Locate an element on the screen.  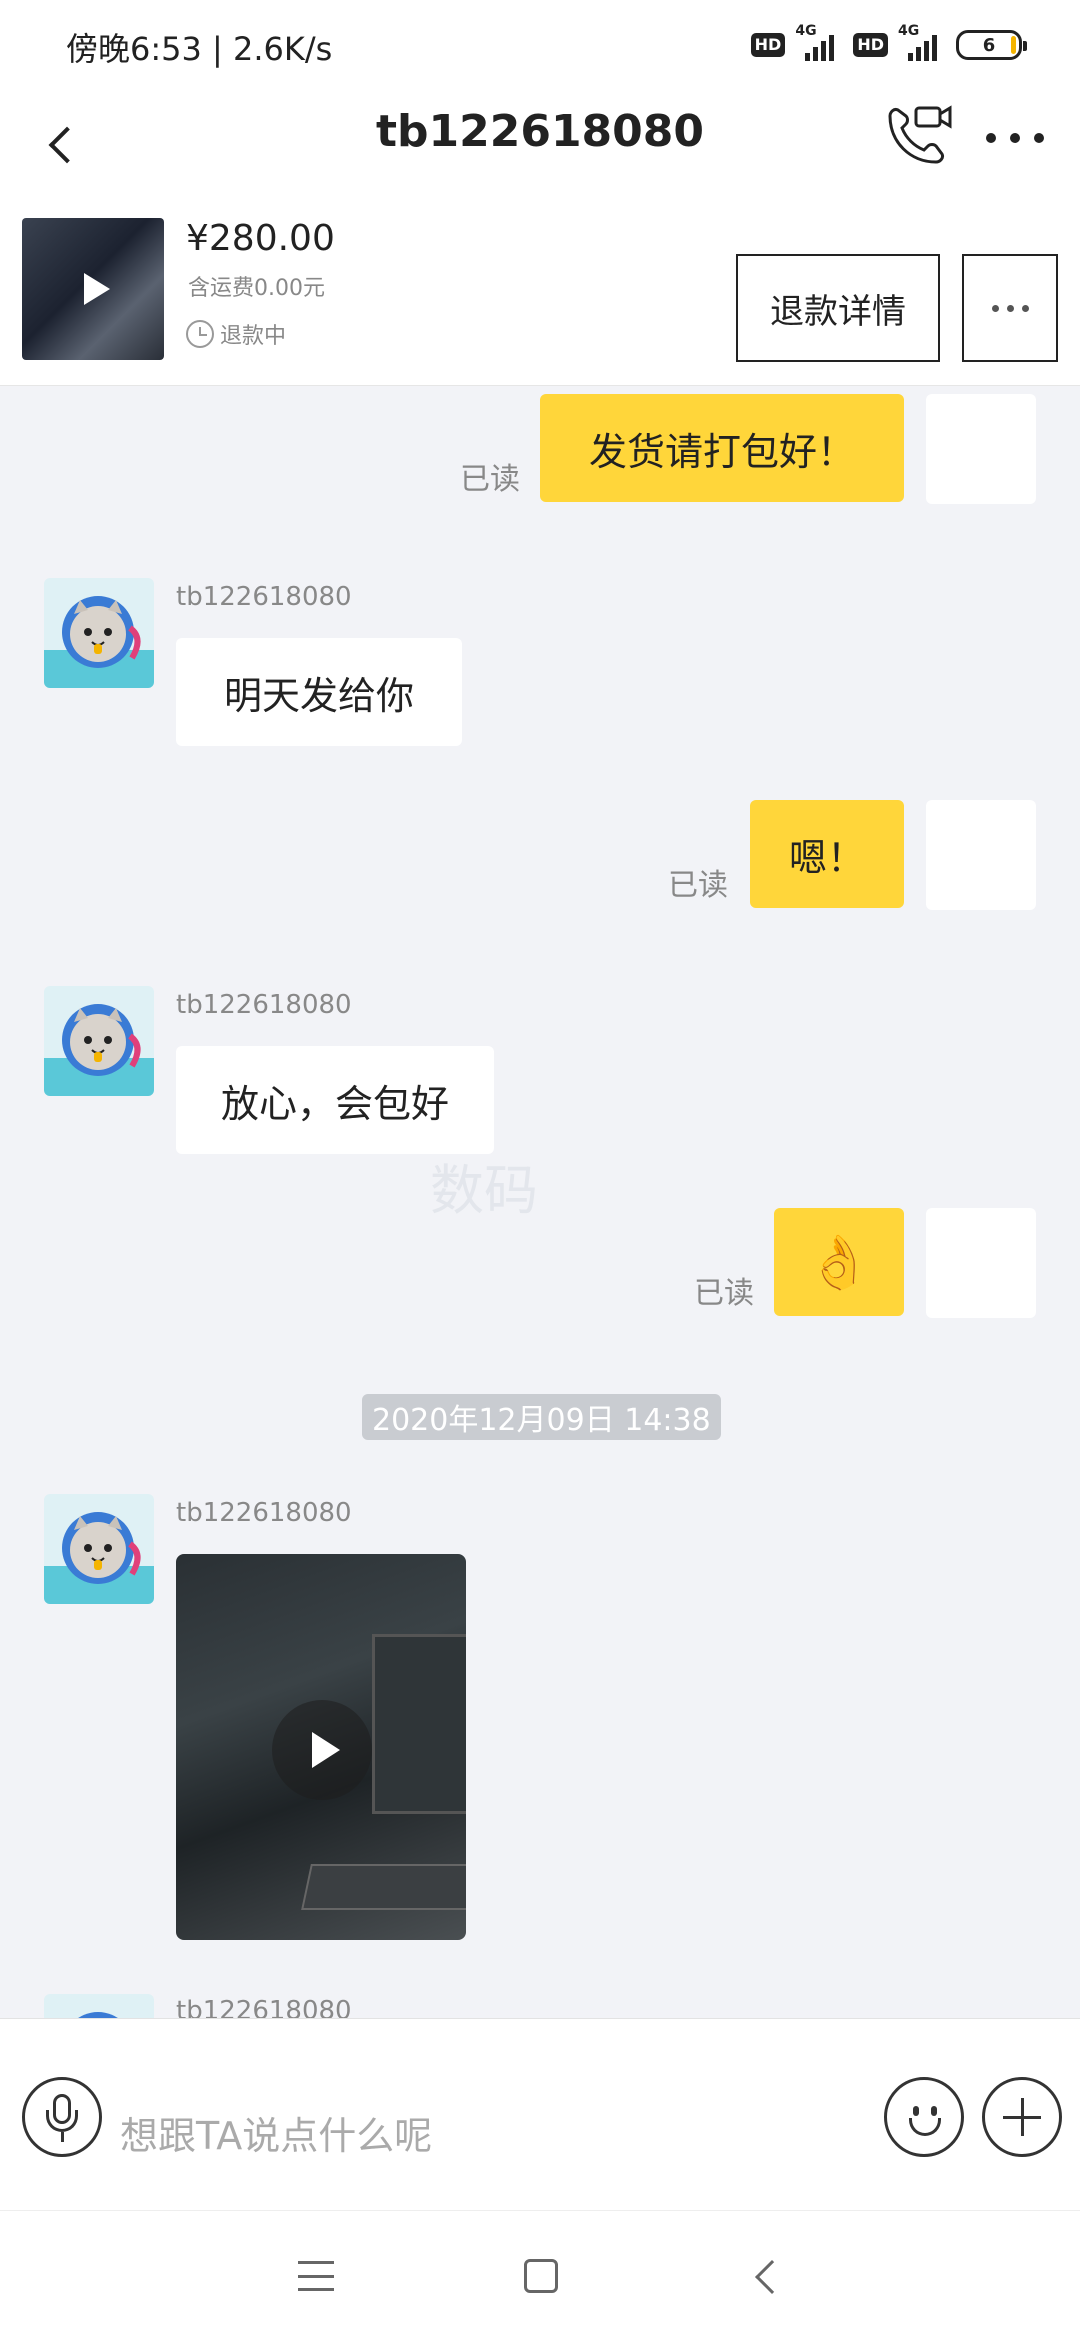
hd-icon-2: HD is located at coordinates (870, 45).